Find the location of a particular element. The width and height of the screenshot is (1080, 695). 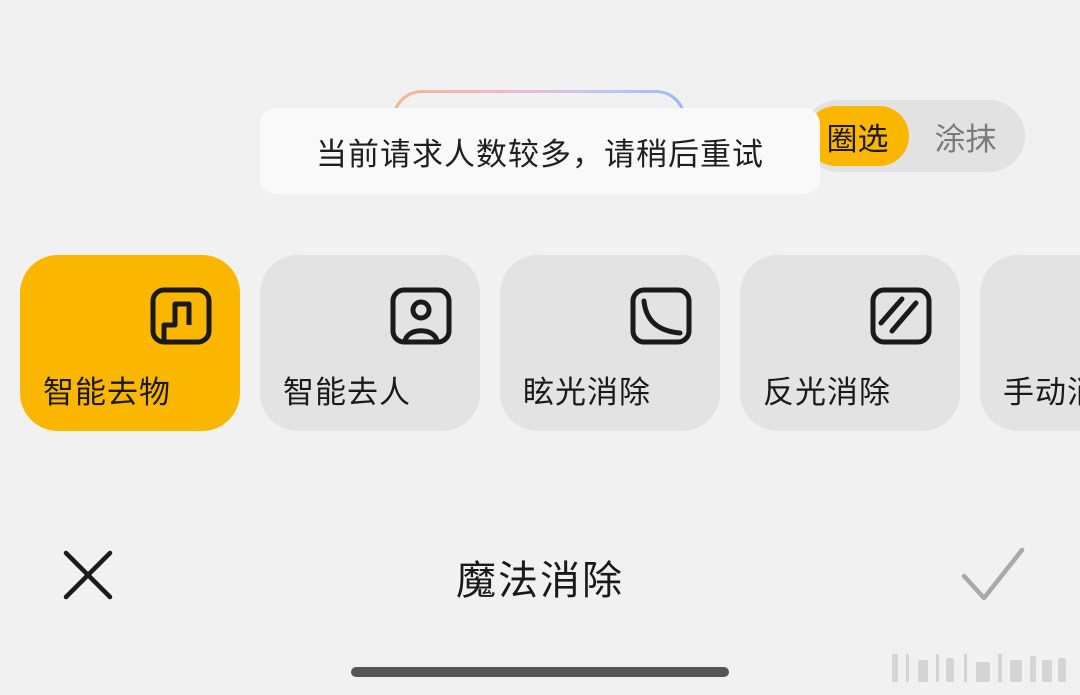

tool-label: 智能去物 is located at coordinates (107, 393).